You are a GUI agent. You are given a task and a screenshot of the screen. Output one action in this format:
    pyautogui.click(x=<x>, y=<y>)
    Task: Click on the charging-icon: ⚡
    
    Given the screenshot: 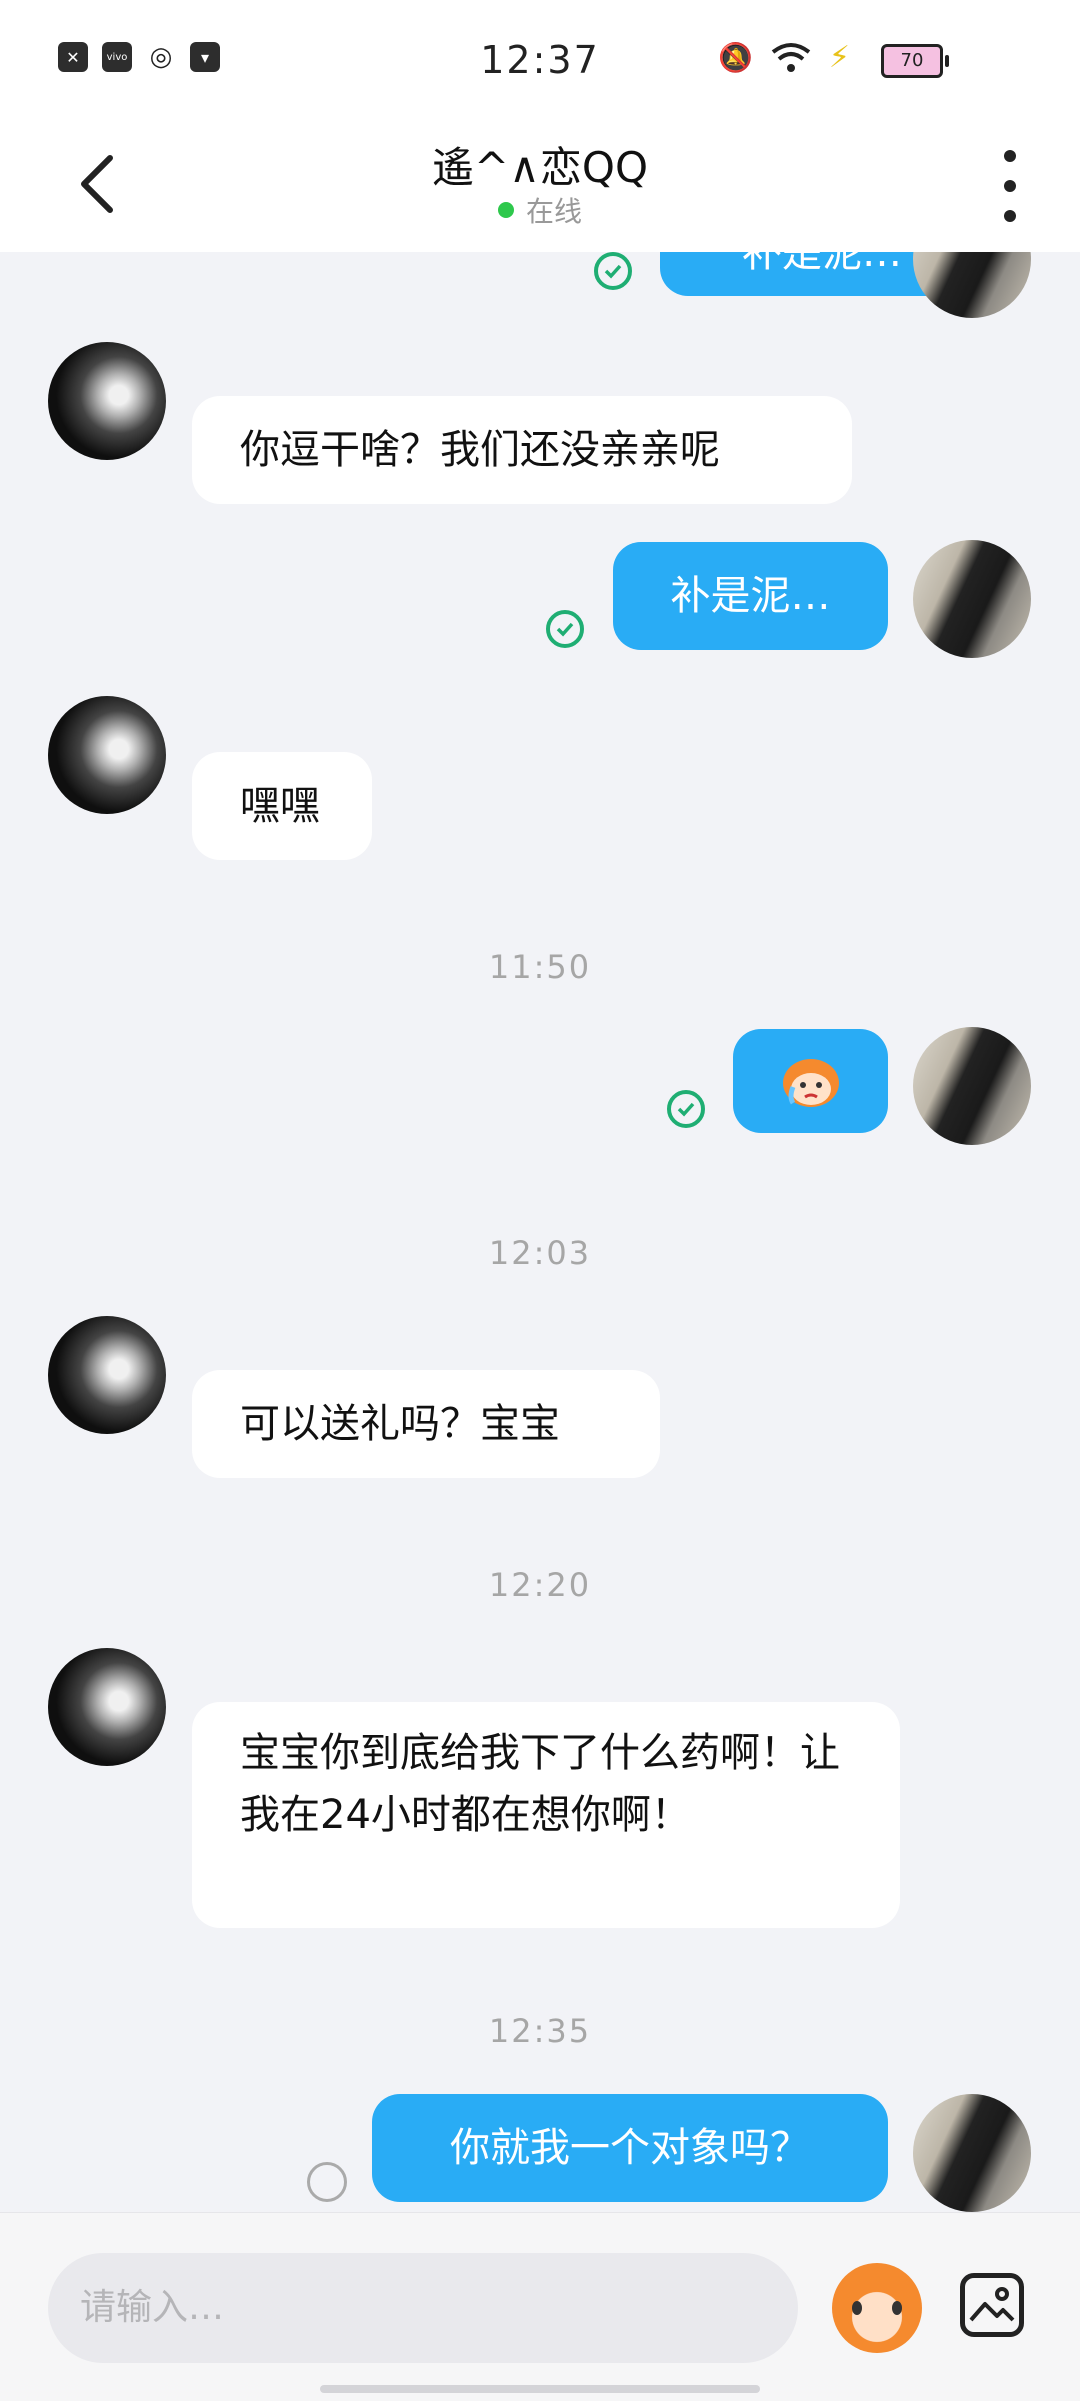 What is the action you would take?
    pyautogui.click(x=839, y=57)
    